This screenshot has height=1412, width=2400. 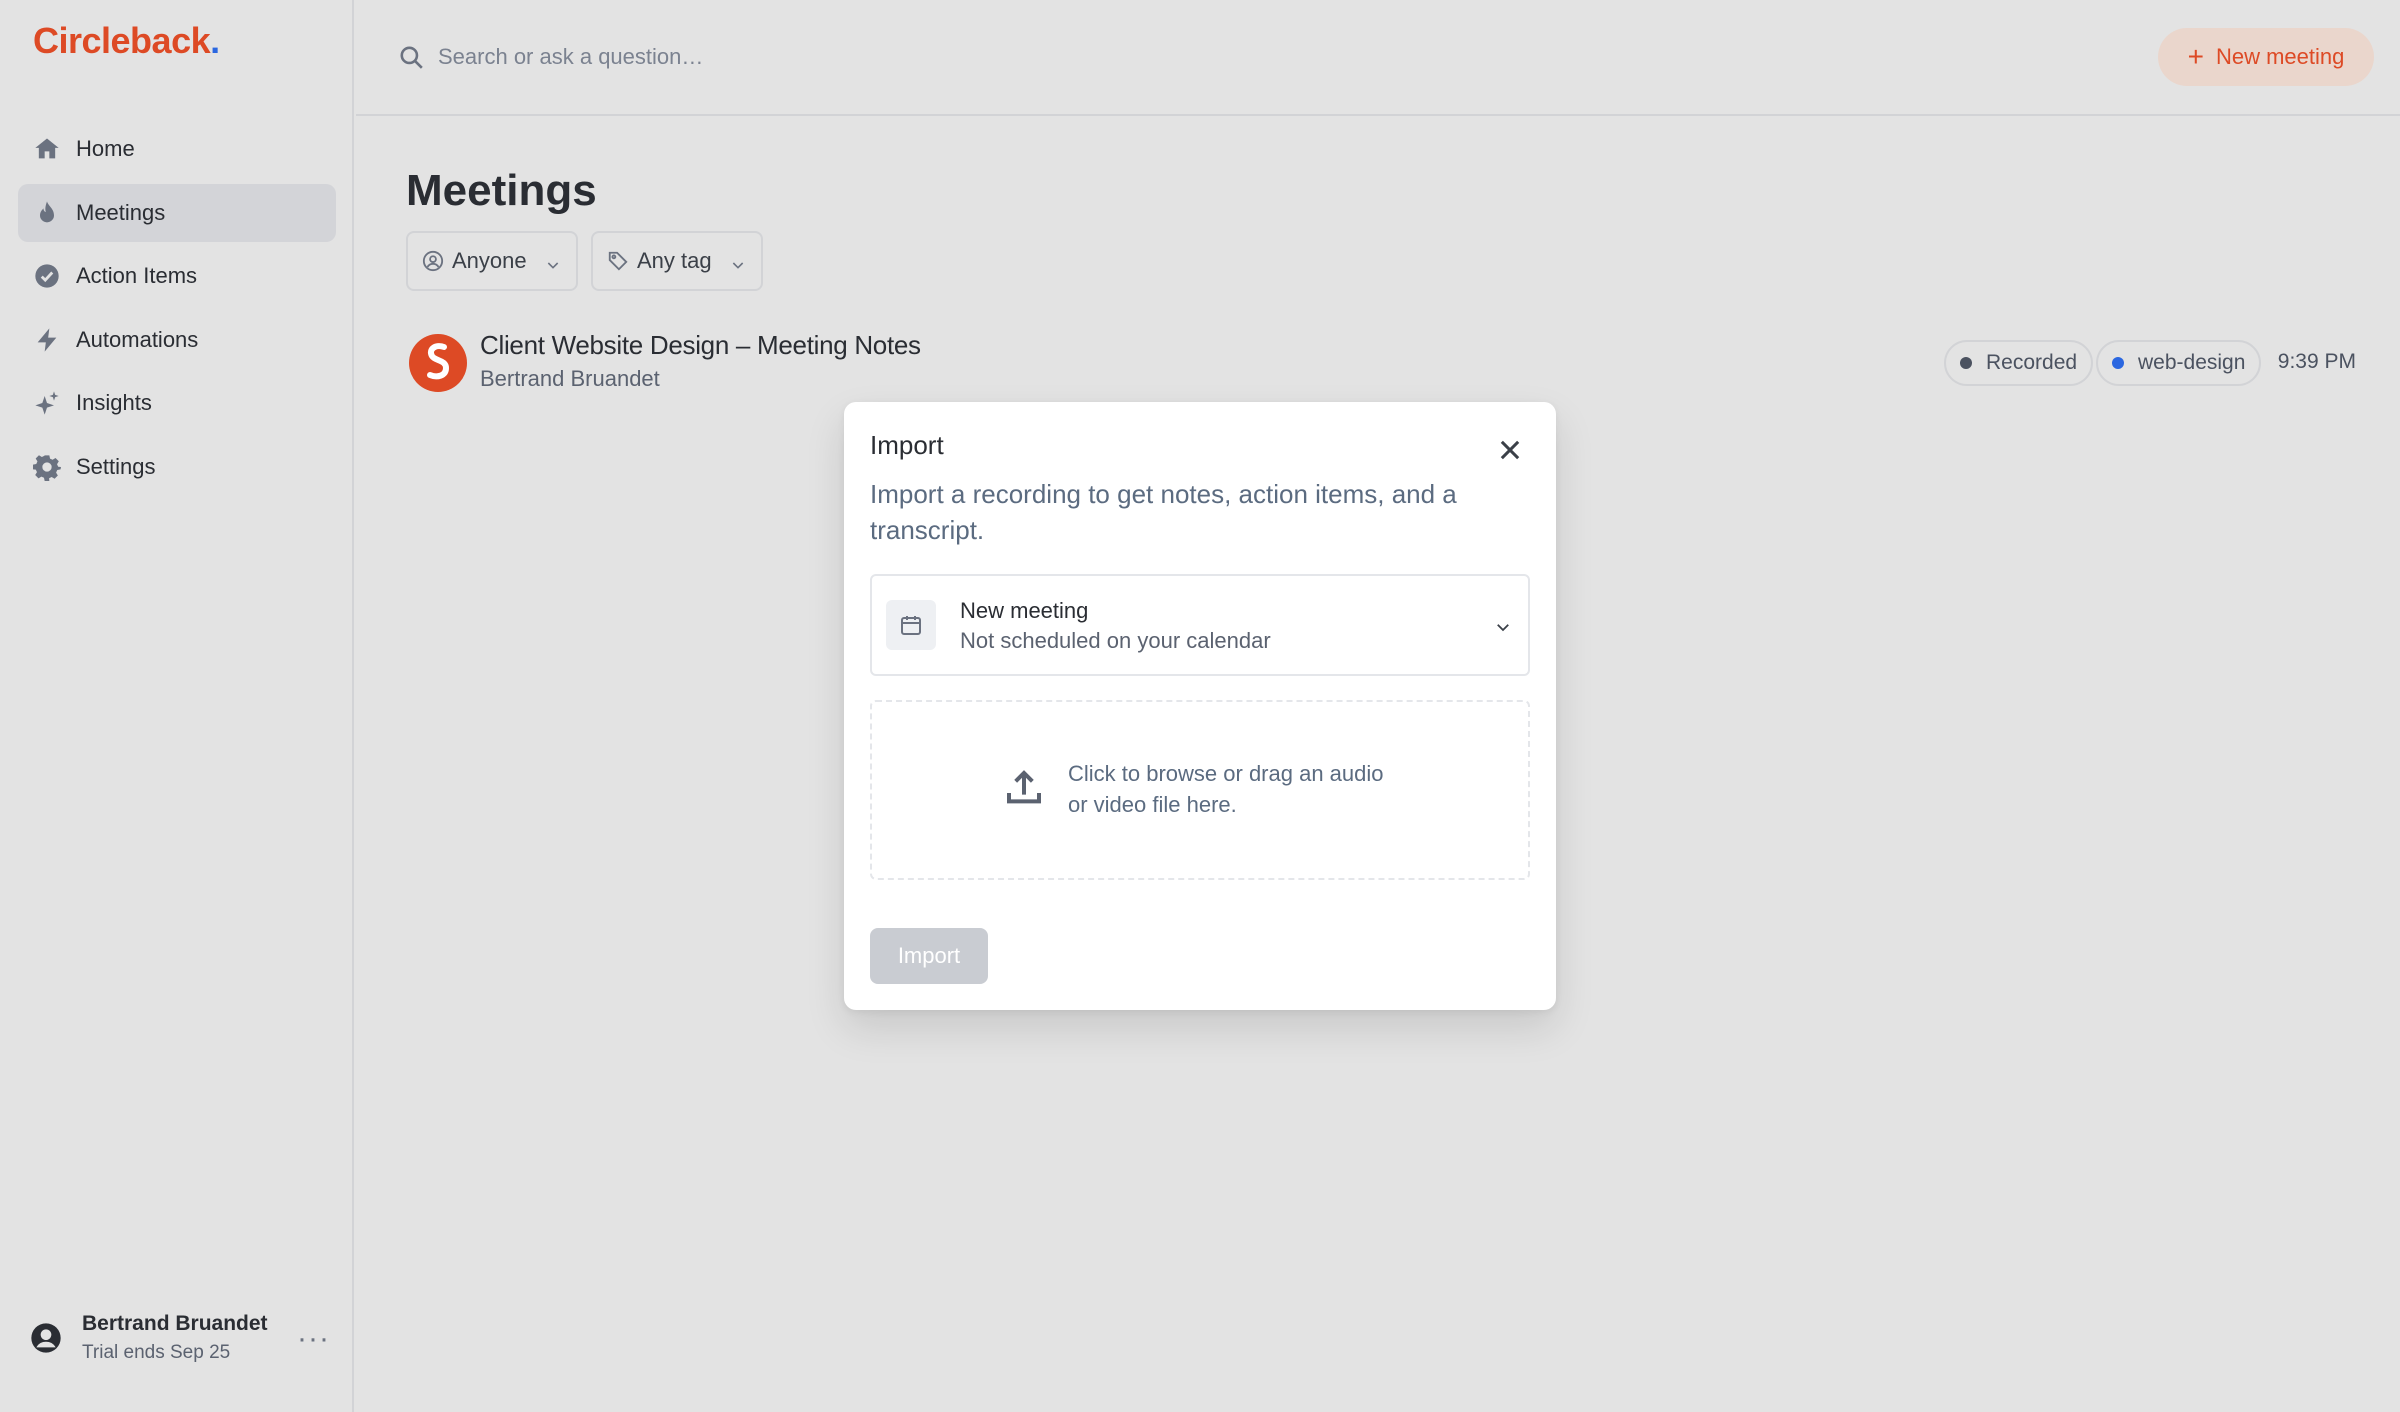 What do you see at coordinates (114, 402) in the screenshot?
I see `sidebar-item-label: Insights` at bounding box center [114, 402].